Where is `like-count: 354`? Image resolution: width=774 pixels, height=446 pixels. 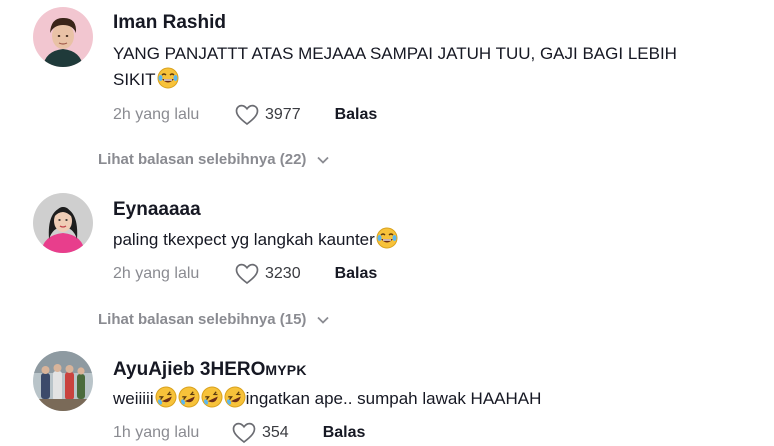
like-count: 354 is located at coordinates (275, 432).